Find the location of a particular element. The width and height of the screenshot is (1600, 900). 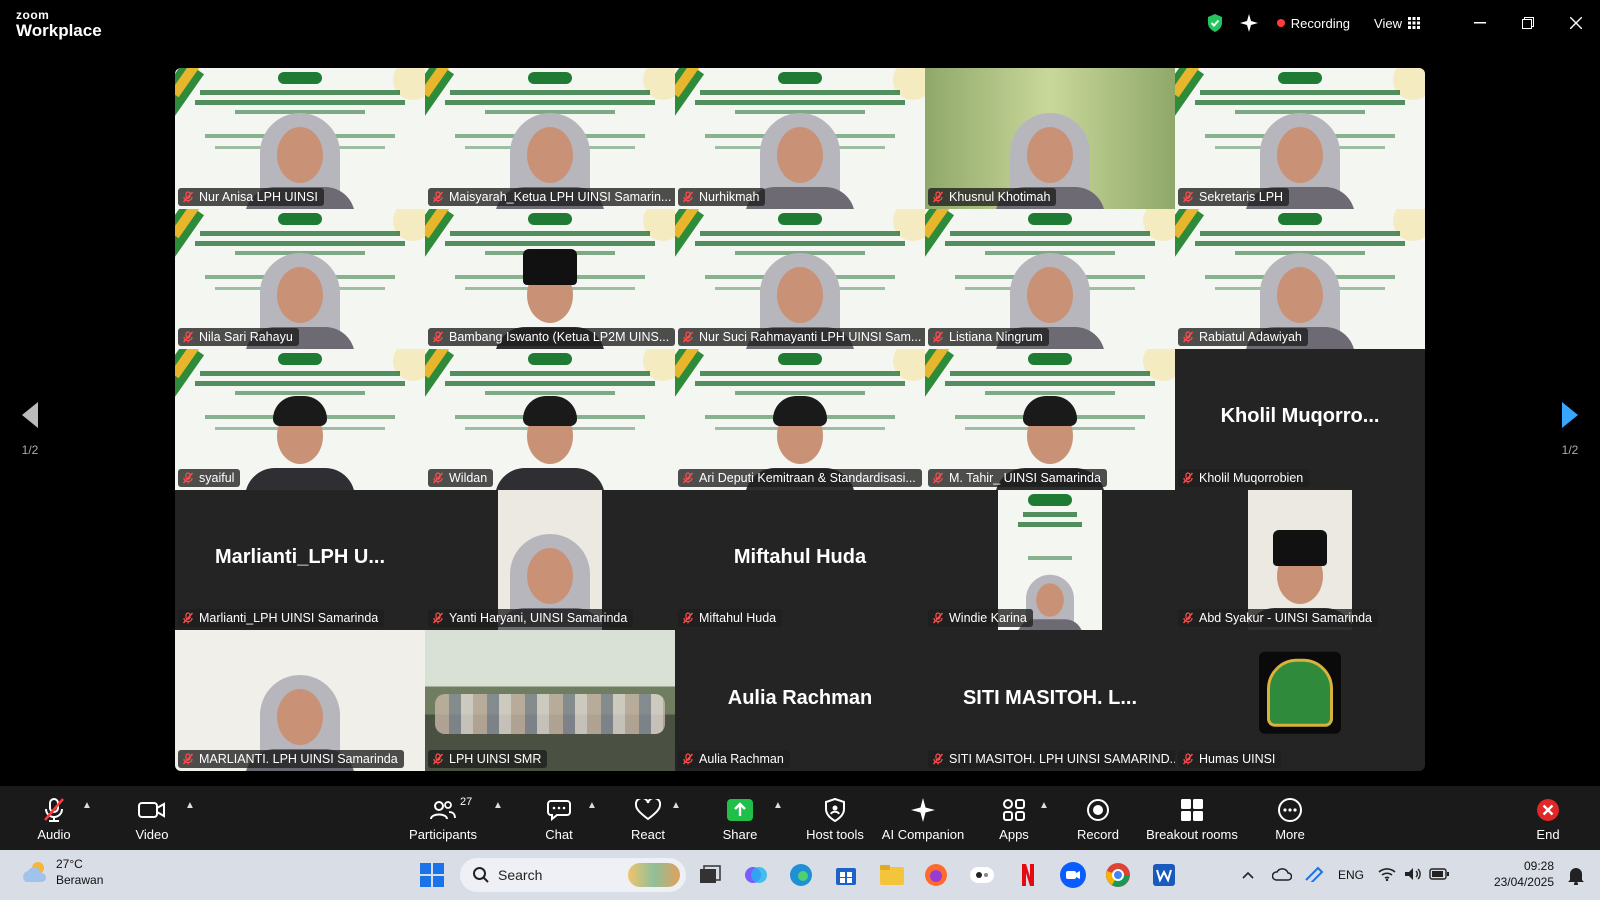

participant-tile: MARLIANTI. LPH UINSI Samarinda is located at coordinates (300, 700).